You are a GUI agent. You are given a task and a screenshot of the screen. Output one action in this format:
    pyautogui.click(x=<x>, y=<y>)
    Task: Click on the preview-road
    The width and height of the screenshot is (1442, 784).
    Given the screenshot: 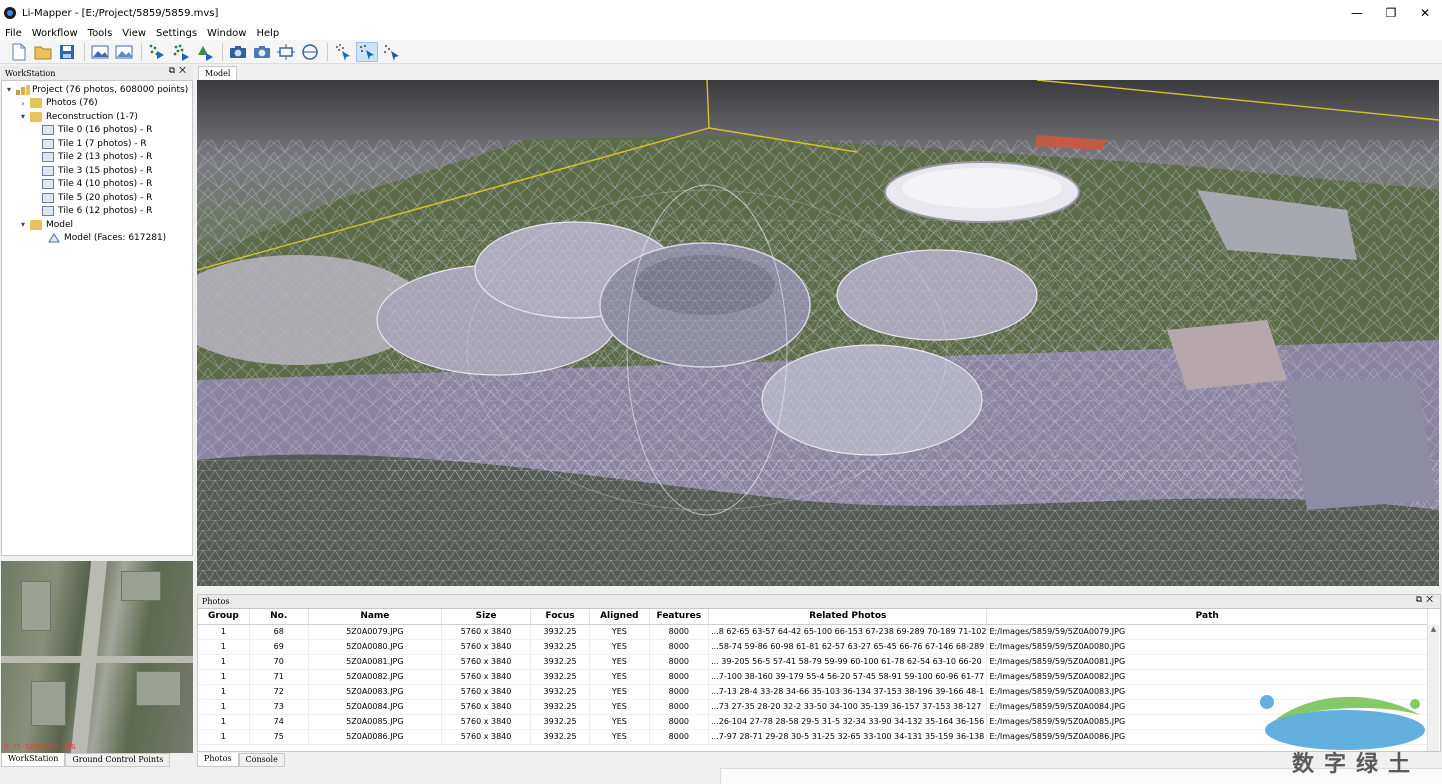 What is the action you would take?
    pyautogui.click(x=97, y=659)
    